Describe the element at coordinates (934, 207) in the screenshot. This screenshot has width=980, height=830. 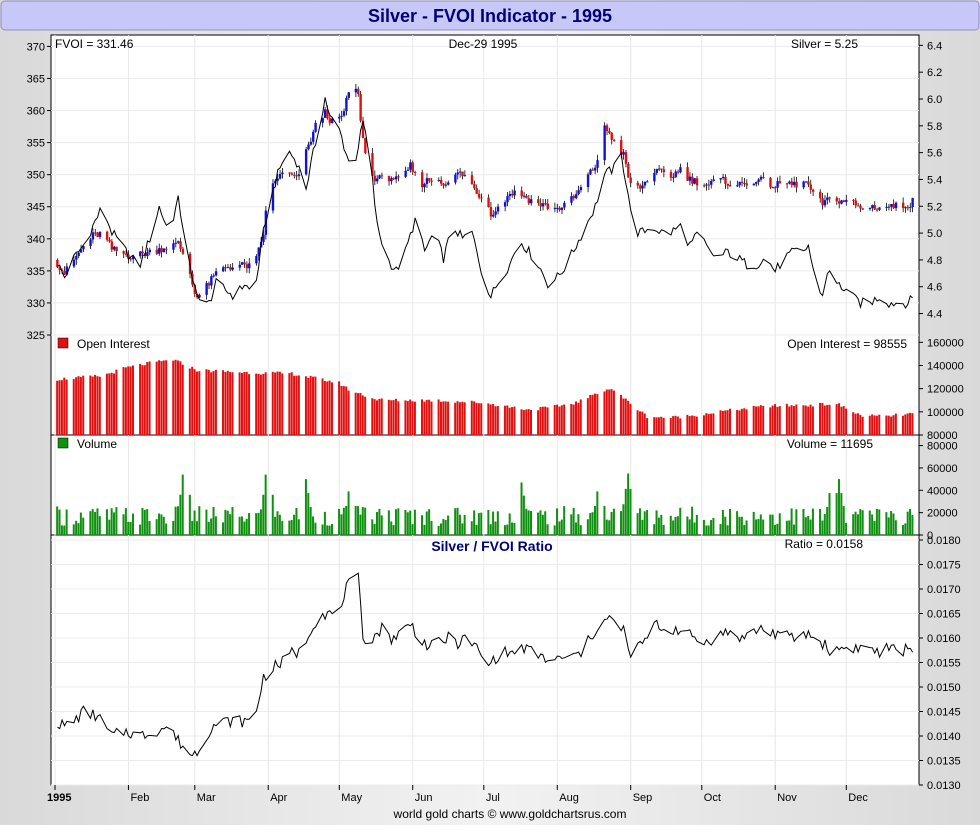
I see `right-axis-label: 5.2` at that location.